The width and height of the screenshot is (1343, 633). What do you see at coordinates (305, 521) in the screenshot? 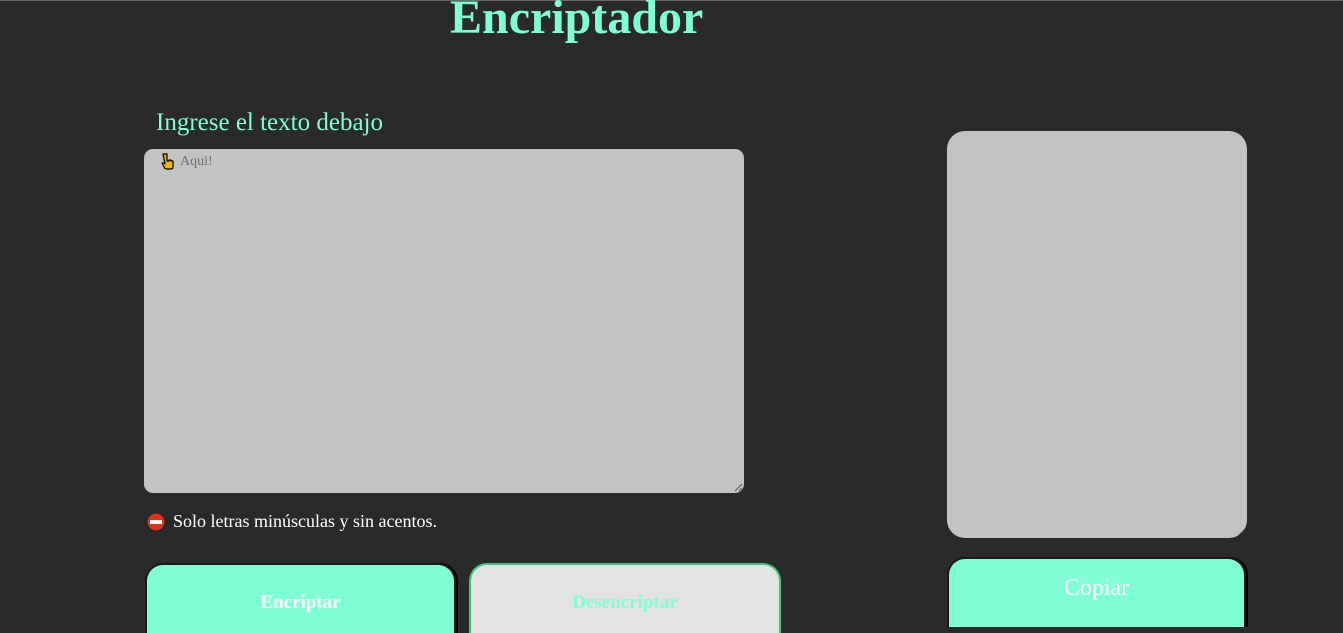
I see `warning-text: Solo letras minúsculas y sin acentos.` at bounding box center [305, 521].